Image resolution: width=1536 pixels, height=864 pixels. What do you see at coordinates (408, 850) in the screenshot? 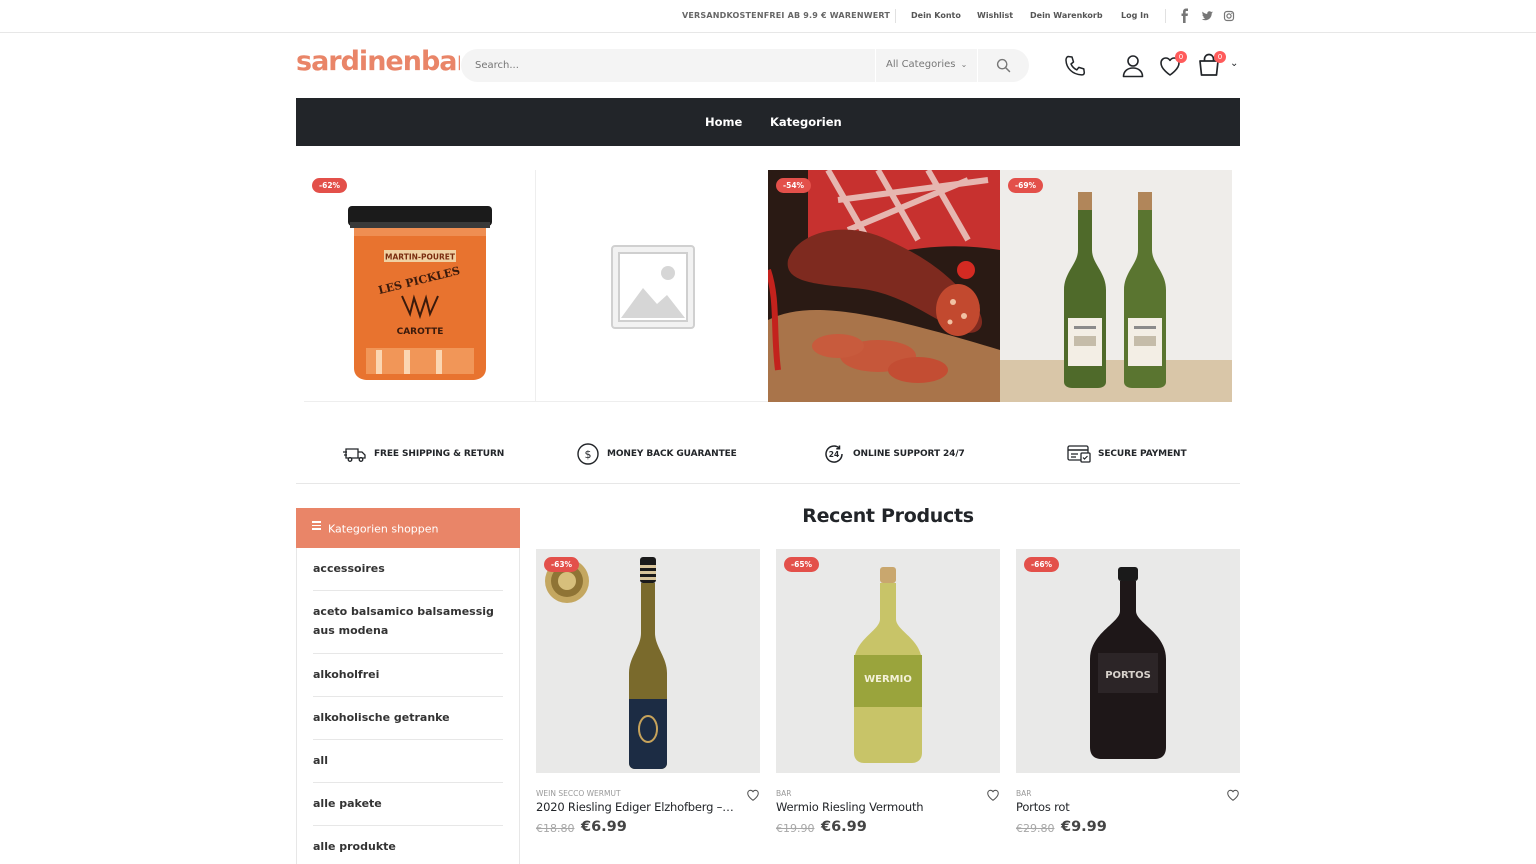
I see `category-item: alle produkte` at bounding box center [408, 850].